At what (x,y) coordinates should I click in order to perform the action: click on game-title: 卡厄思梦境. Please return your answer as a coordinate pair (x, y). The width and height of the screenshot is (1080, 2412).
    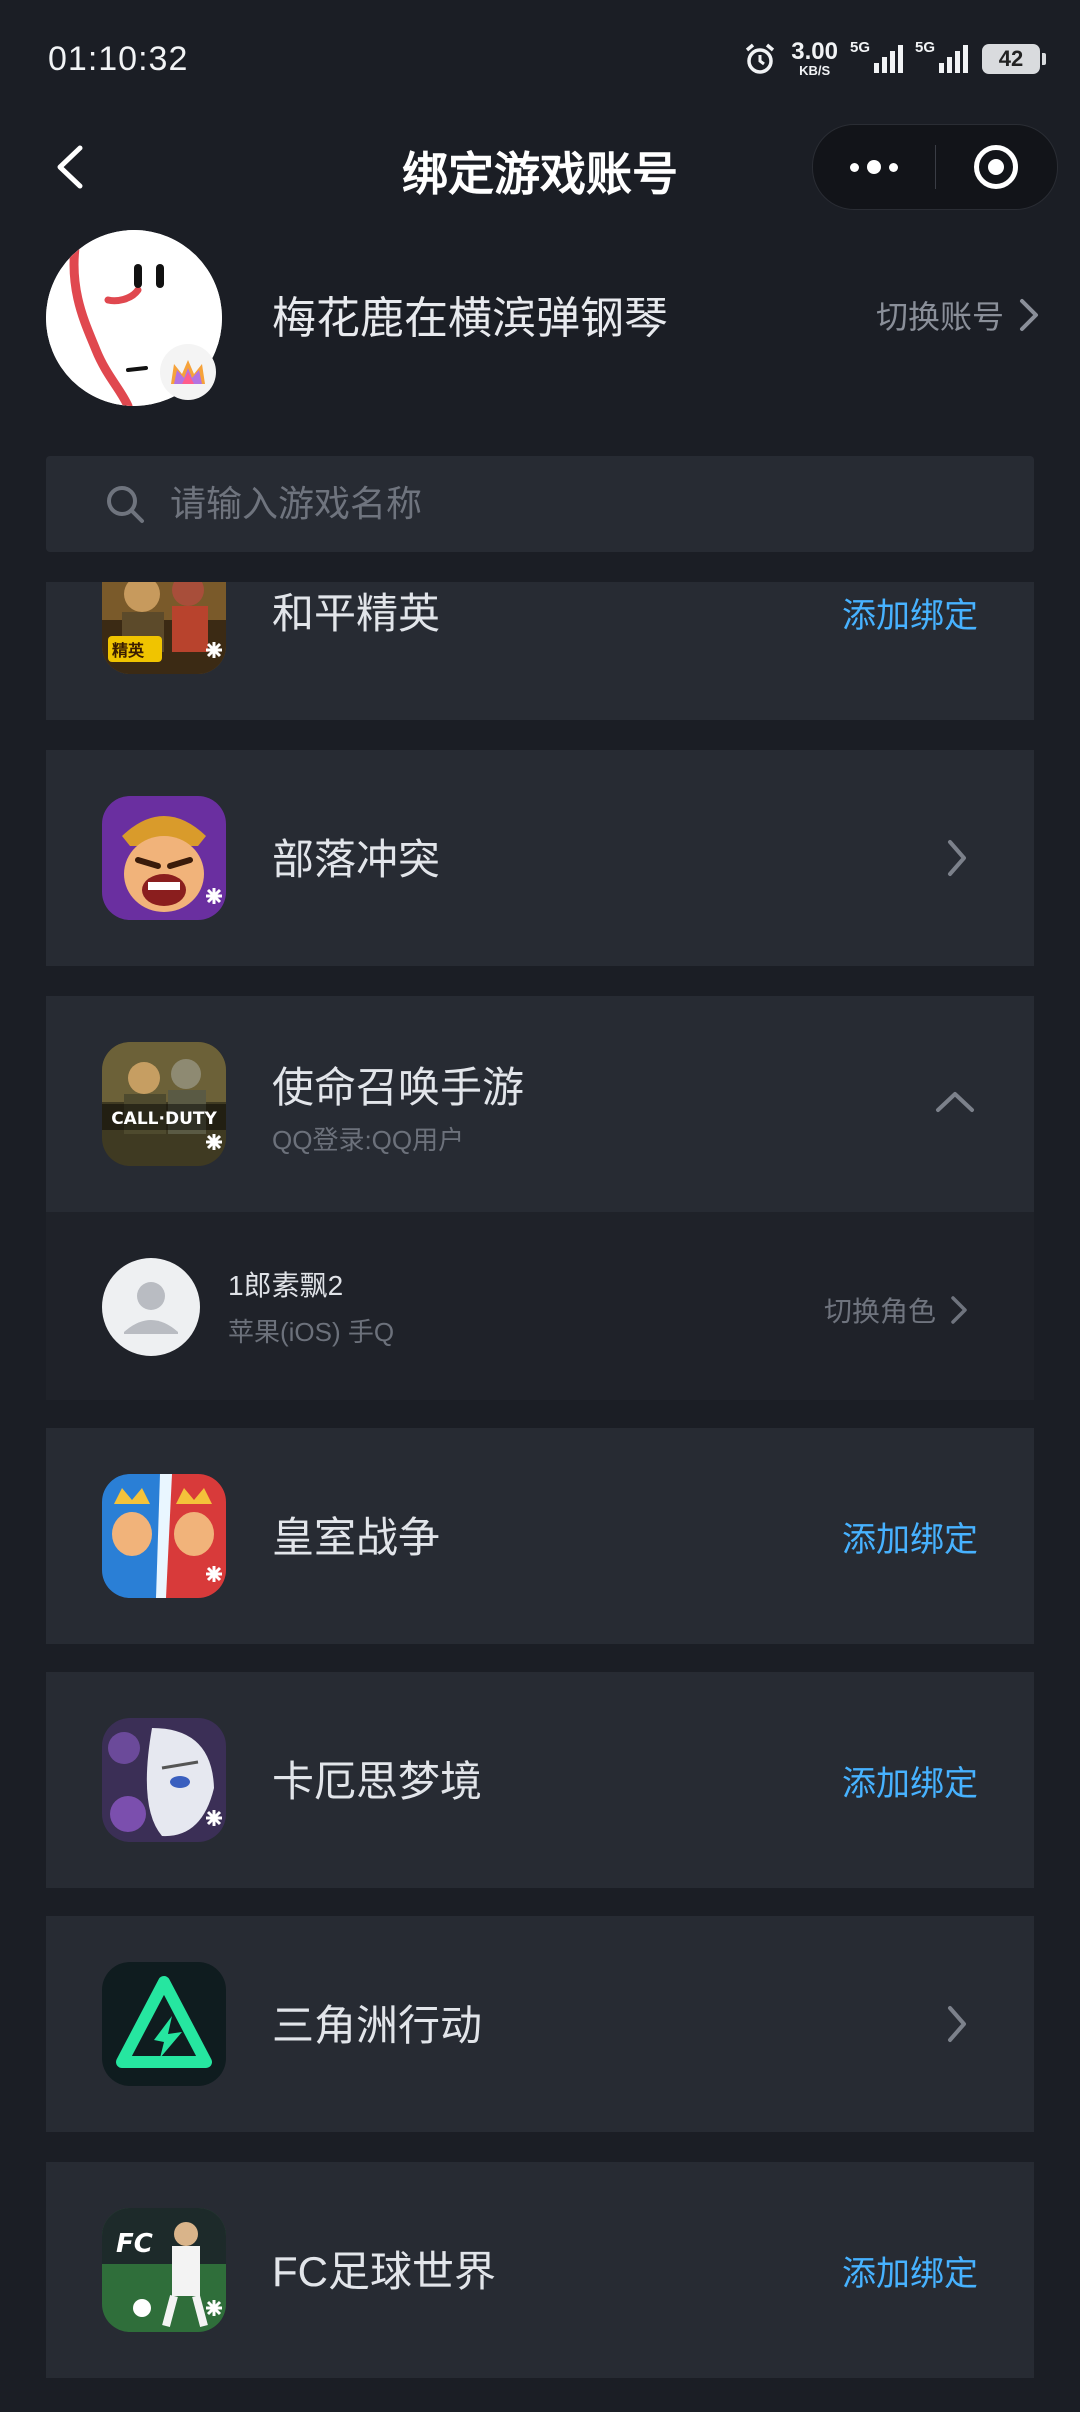
    Looking at the image, I should click on (377, 1781).